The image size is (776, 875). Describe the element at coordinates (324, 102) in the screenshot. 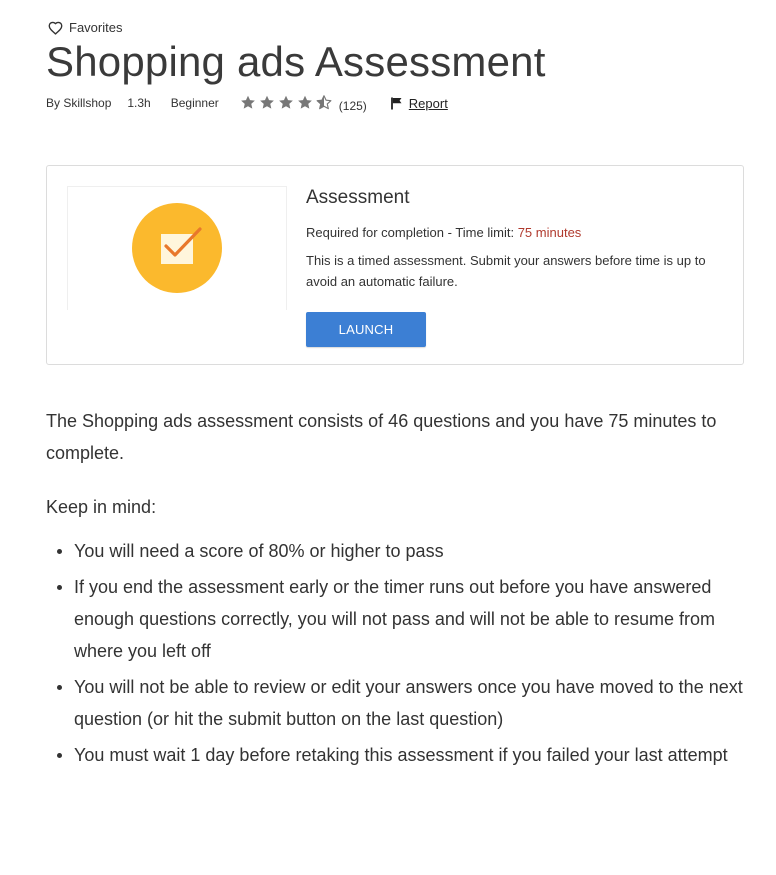

I see `star-half-icon` at that location.